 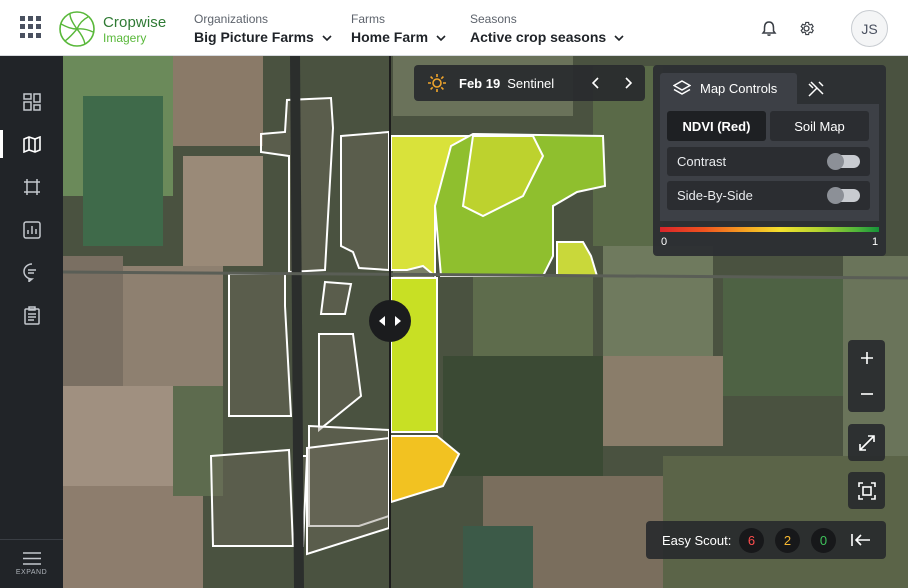 I want to click on dashboard-icon, so click(x=31, y=102).